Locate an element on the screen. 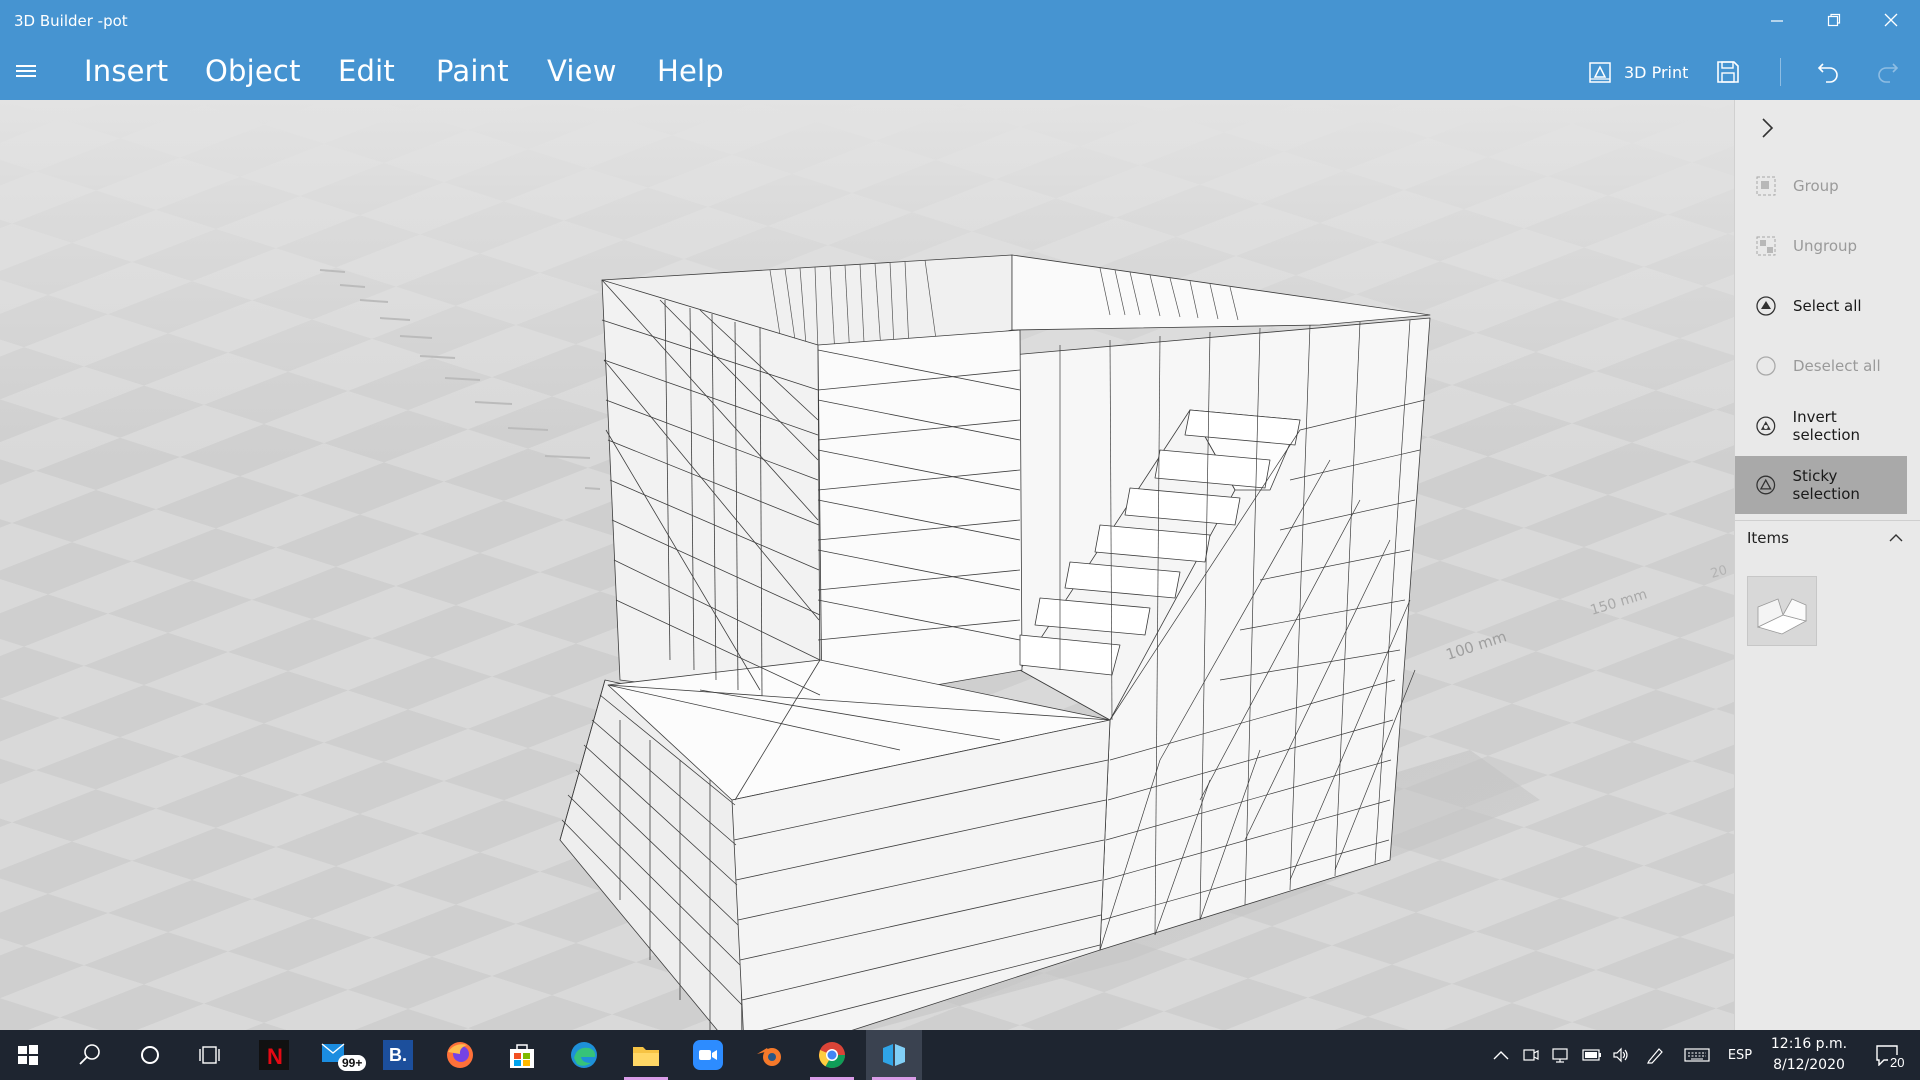 Image resolution: width=1920 pixels, height=1080 pixels. deselect-all-button: Deselect all is located at coordinates (1821, 366).